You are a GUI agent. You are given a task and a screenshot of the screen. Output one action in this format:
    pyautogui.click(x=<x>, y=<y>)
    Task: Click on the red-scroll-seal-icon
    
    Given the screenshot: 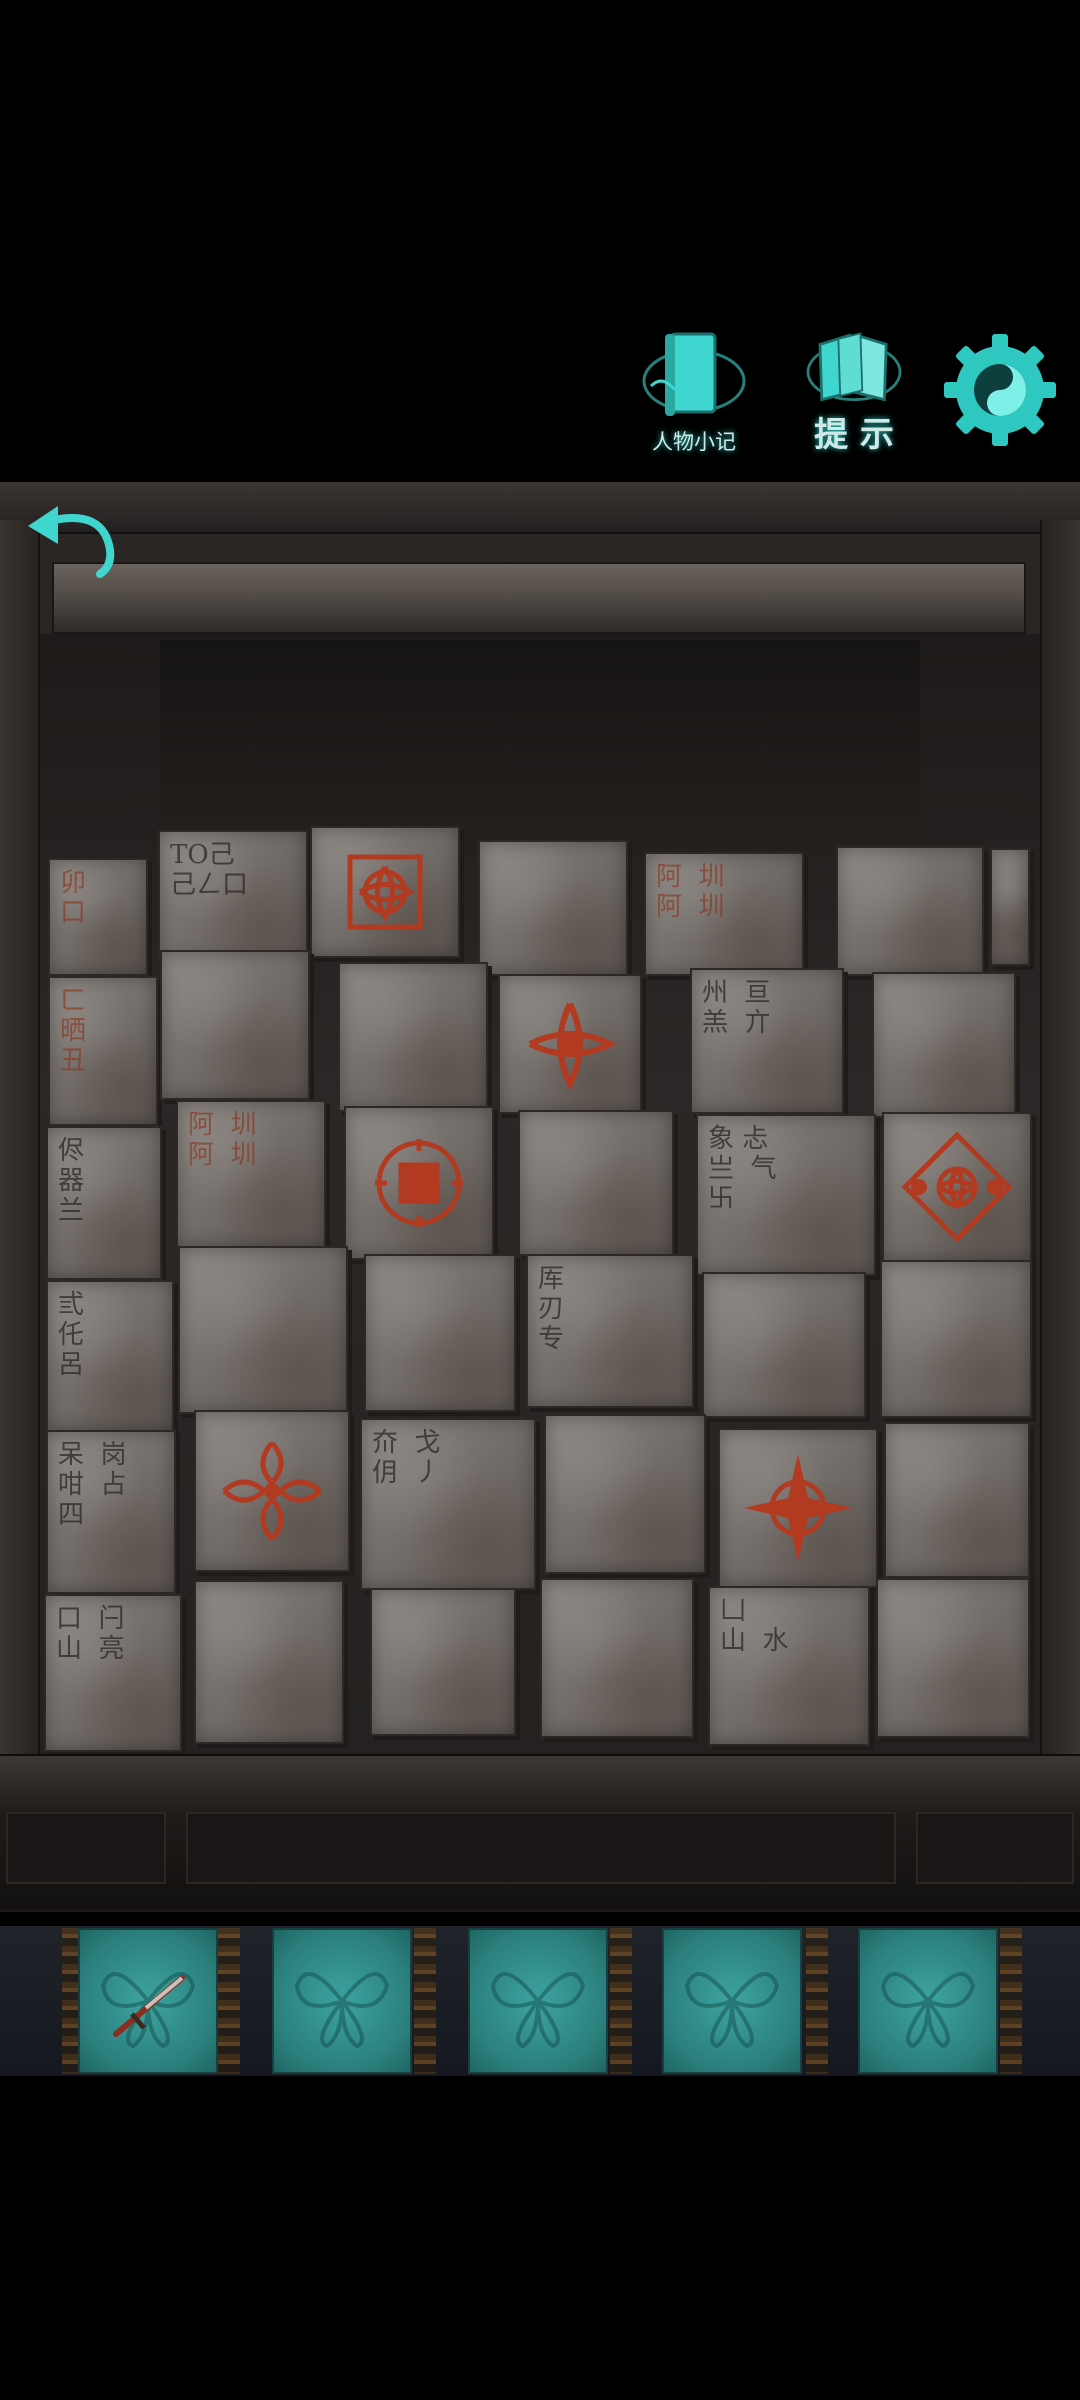 What is the action you would take?
    pyautogui.click(x=272, y=1491)
    